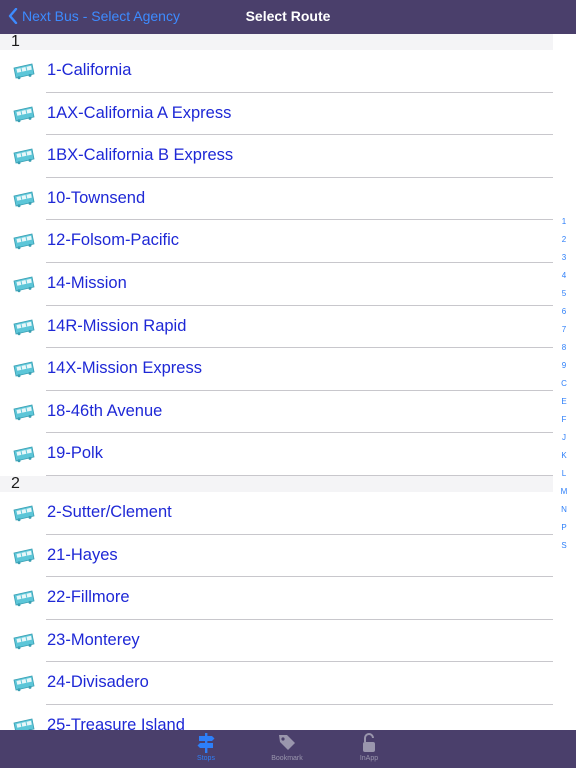  I want to click on route-label: 1AX-California A Express, so click(139, 112).